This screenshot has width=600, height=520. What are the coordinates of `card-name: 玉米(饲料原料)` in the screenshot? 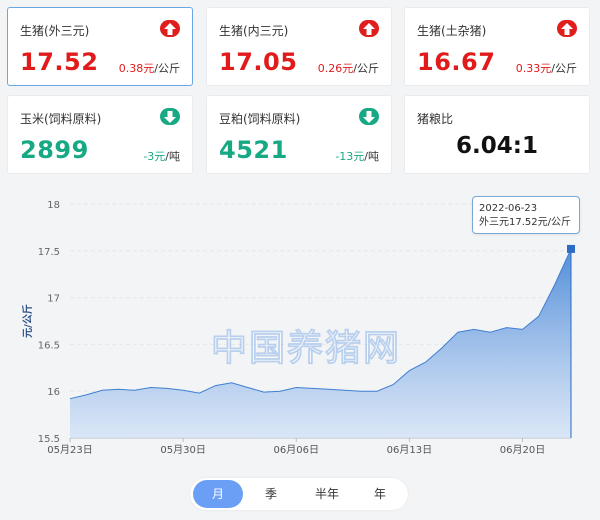 It's located at (61, 119).